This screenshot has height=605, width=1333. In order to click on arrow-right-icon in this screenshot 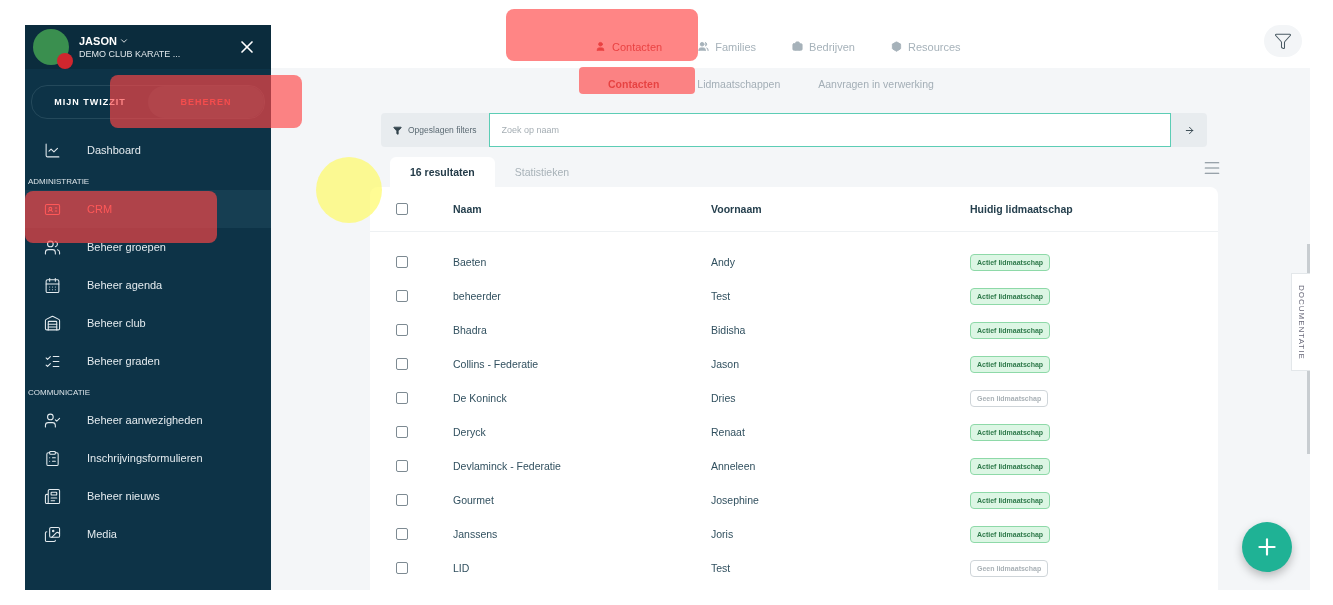, I will do `click(1189, 130)`.